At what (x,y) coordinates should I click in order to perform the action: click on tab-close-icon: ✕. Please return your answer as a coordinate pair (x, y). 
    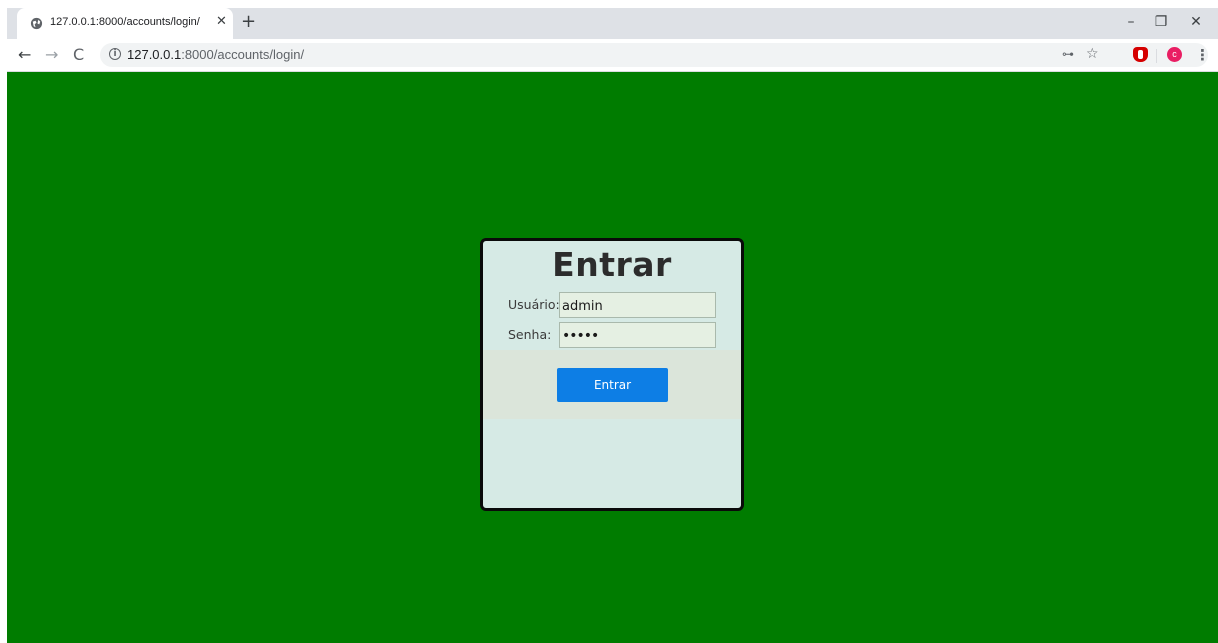
    Looking at the image, I should click on (221, 21).